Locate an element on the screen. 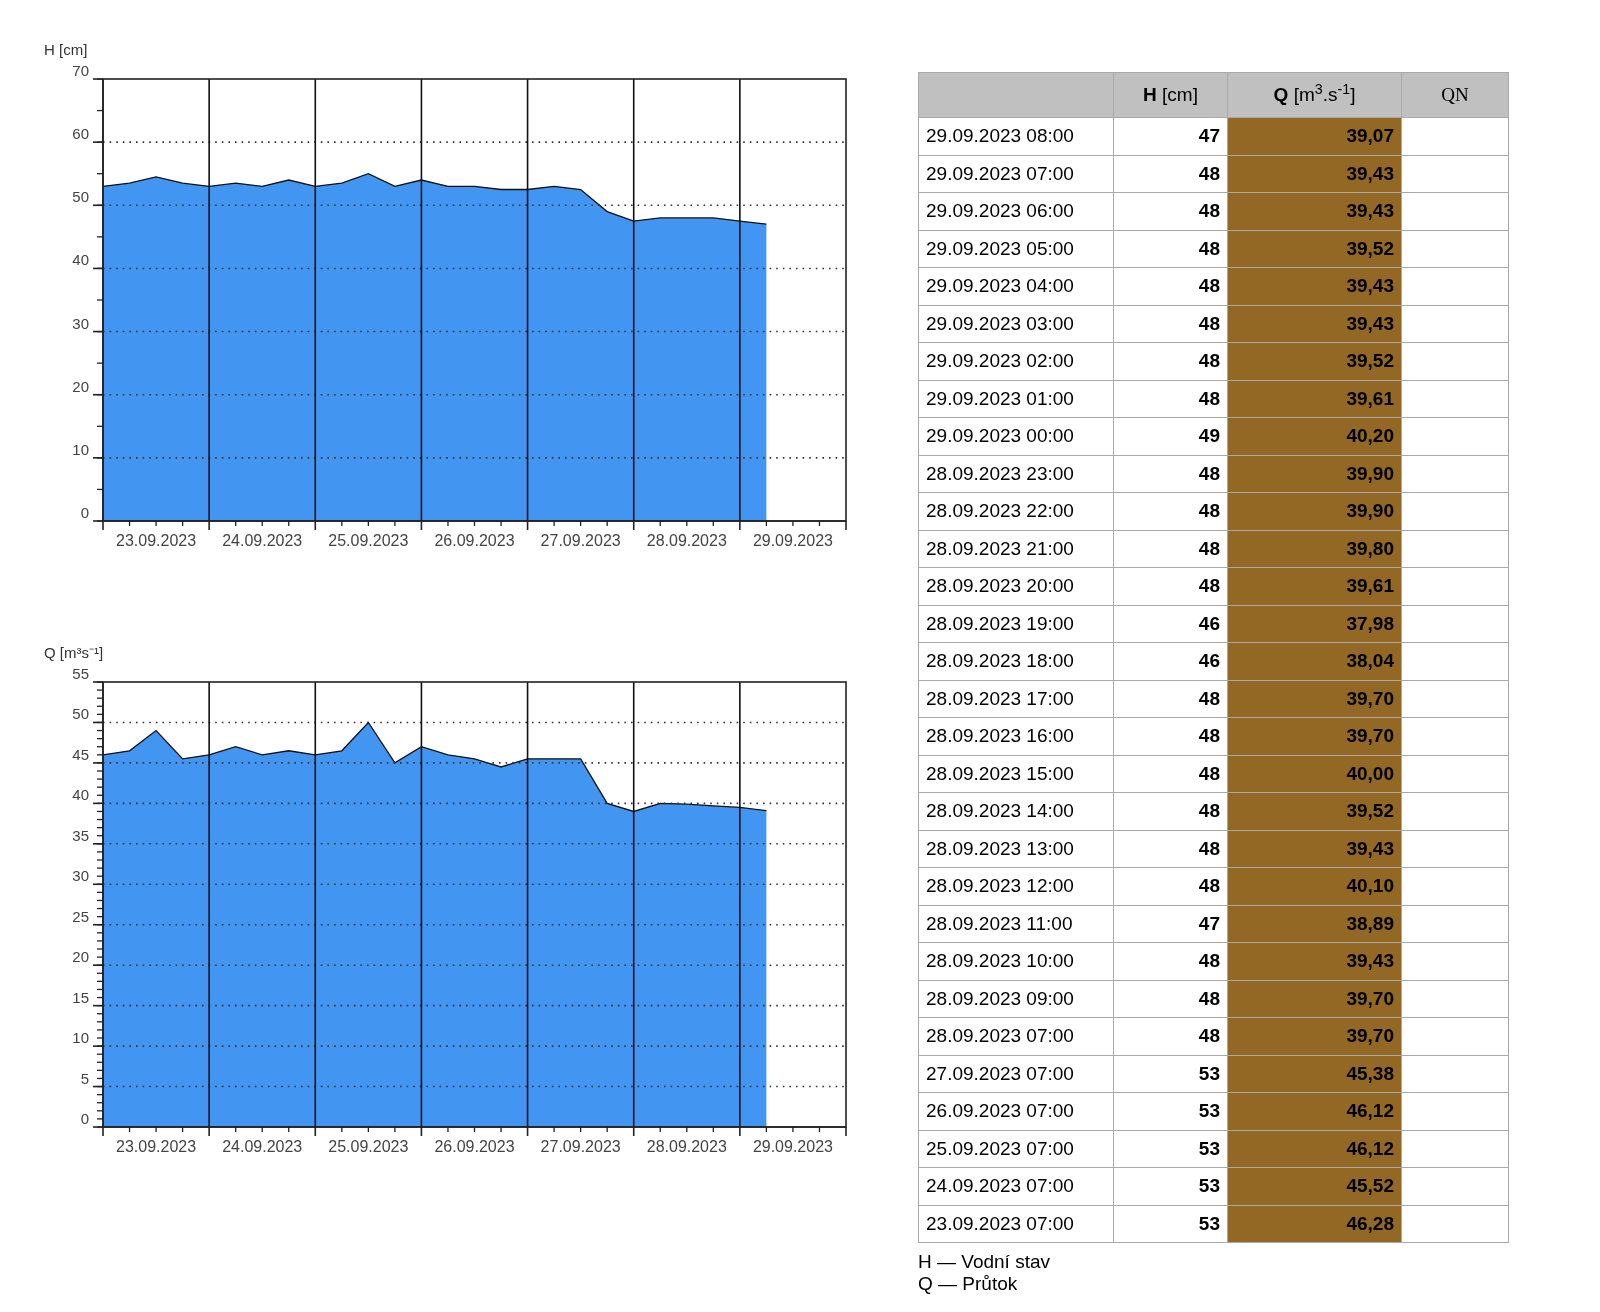  table-cell: 37,98 is located at coordinates (1314, 624).